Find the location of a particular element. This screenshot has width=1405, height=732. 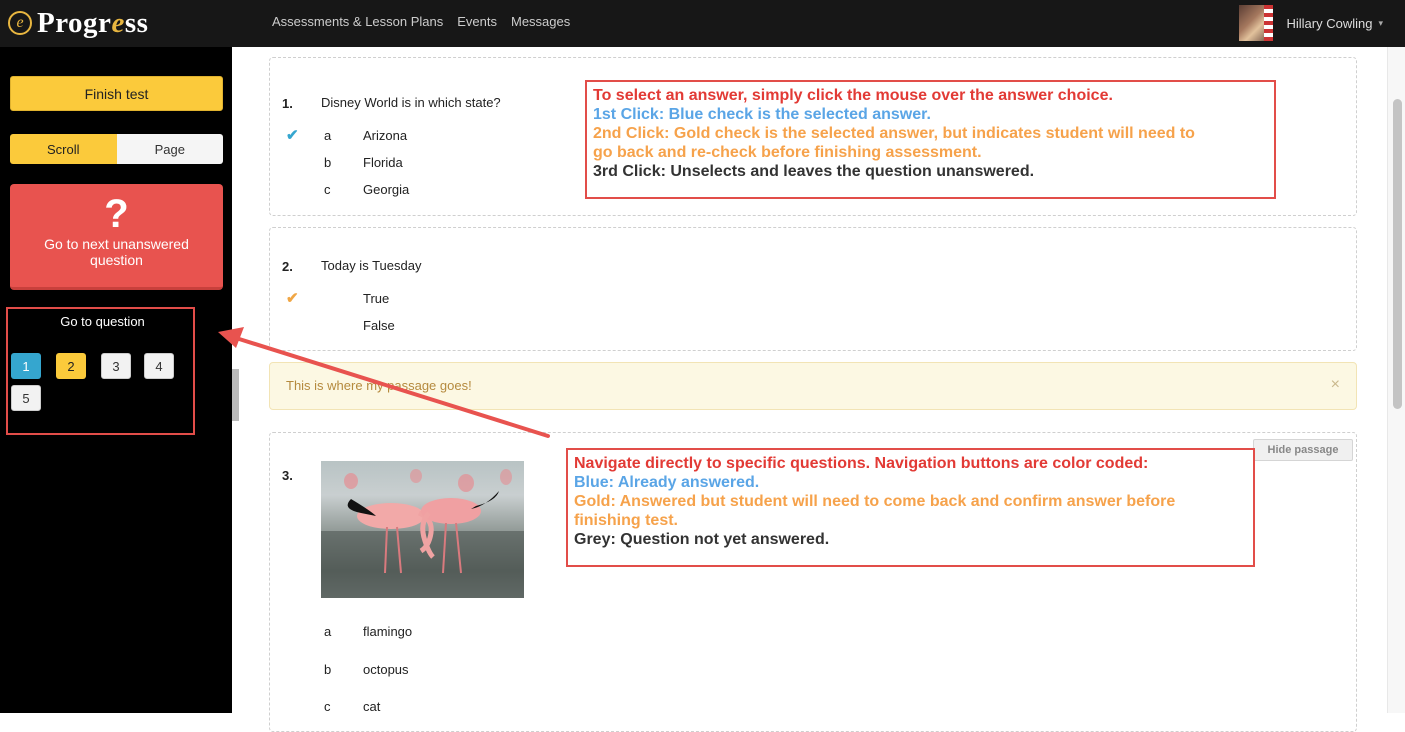

brand-name: Progress is located at coordinates (93, 22).